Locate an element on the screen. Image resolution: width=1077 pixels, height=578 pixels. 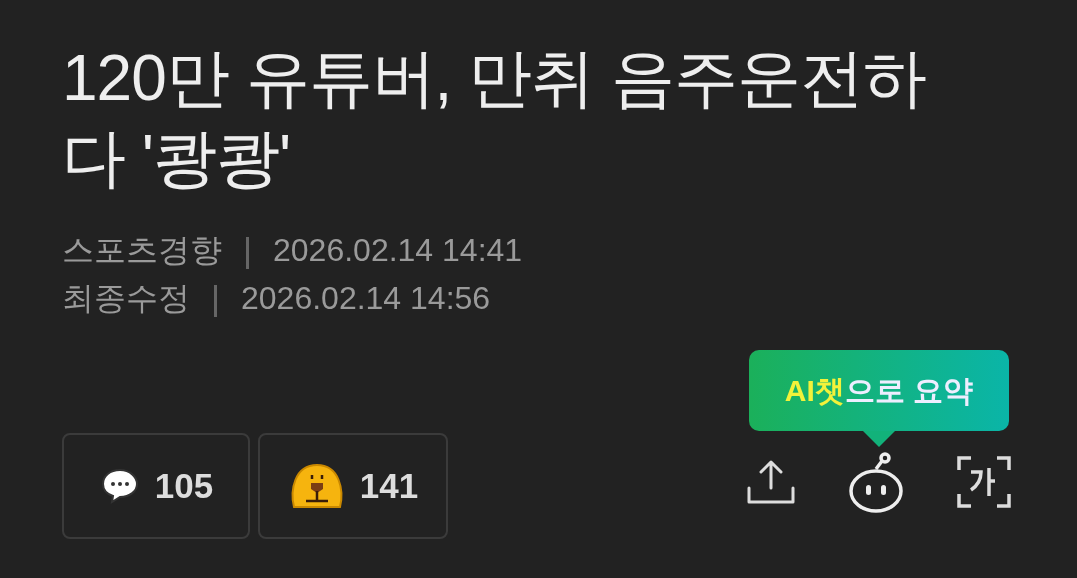
robot-icon is located at coordinates (876, 482).